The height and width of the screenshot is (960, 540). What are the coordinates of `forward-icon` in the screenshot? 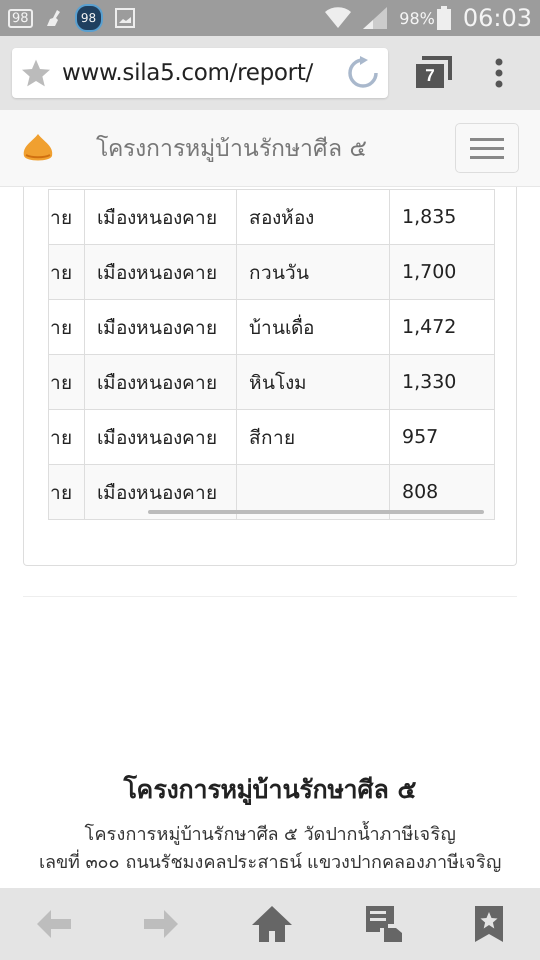 It's located at (161, 924).